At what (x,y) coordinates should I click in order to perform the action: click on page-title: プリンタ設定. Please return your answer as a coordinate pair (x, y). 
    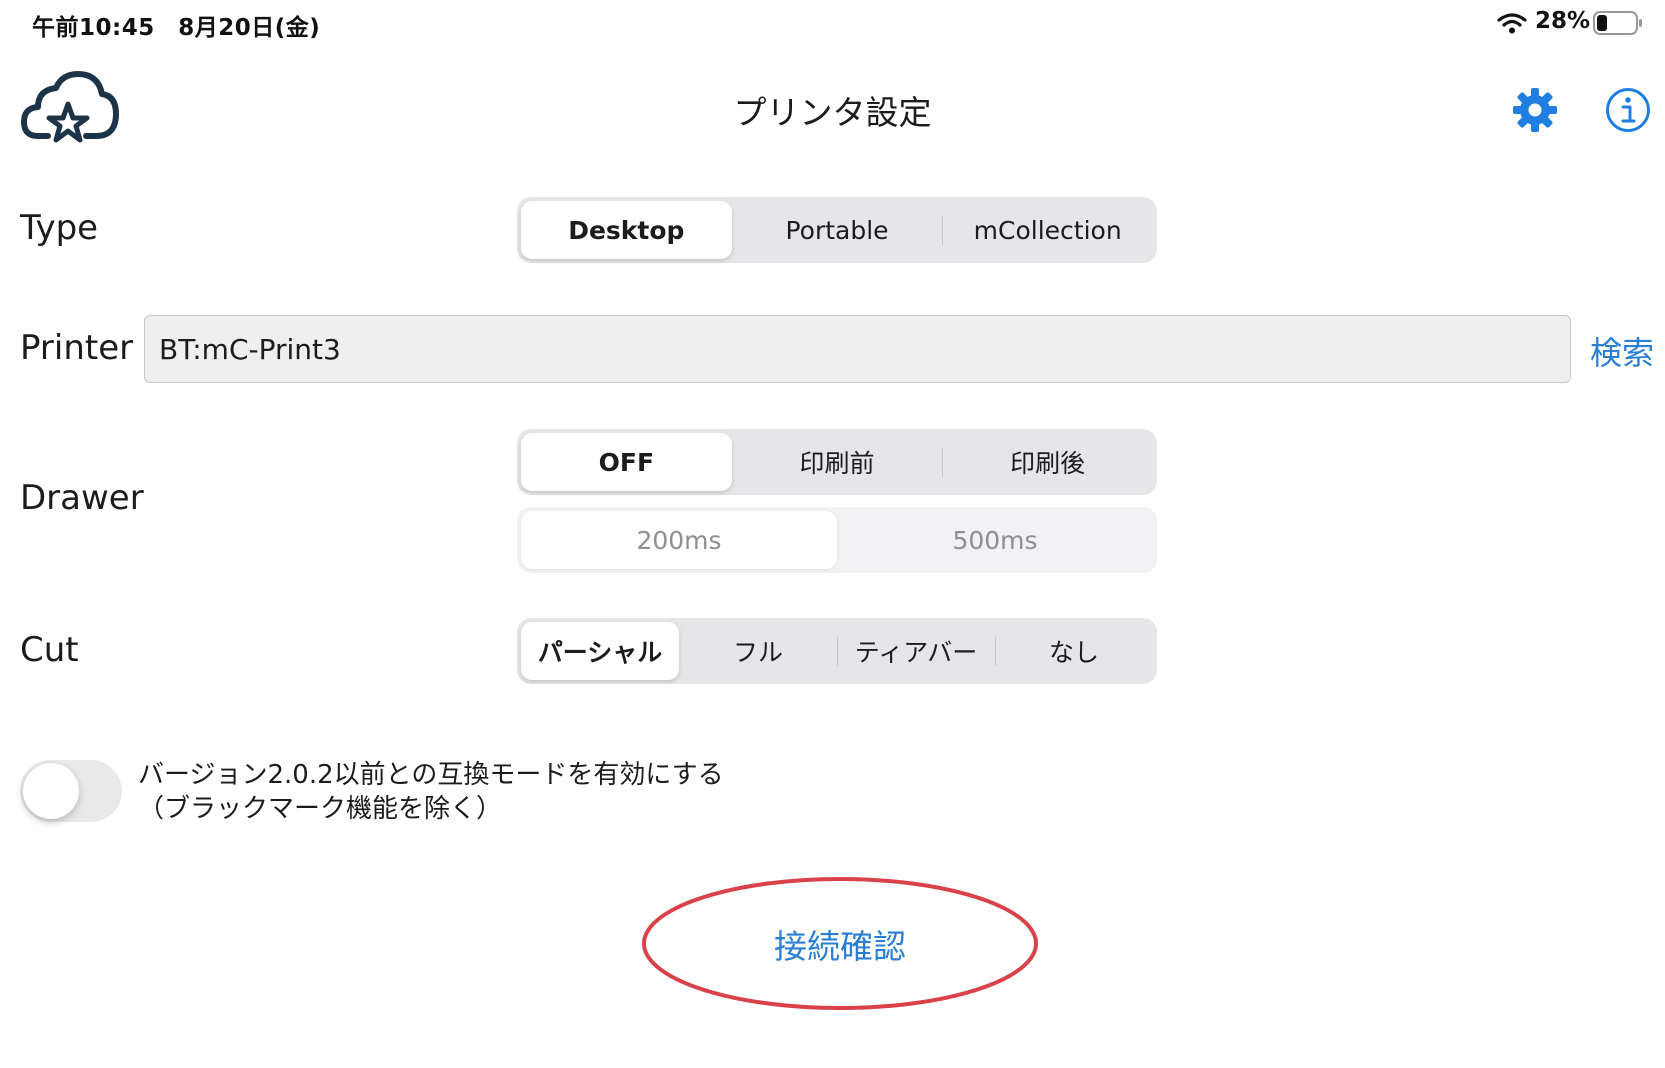
    Looking at the image, I should click on (832, 112).